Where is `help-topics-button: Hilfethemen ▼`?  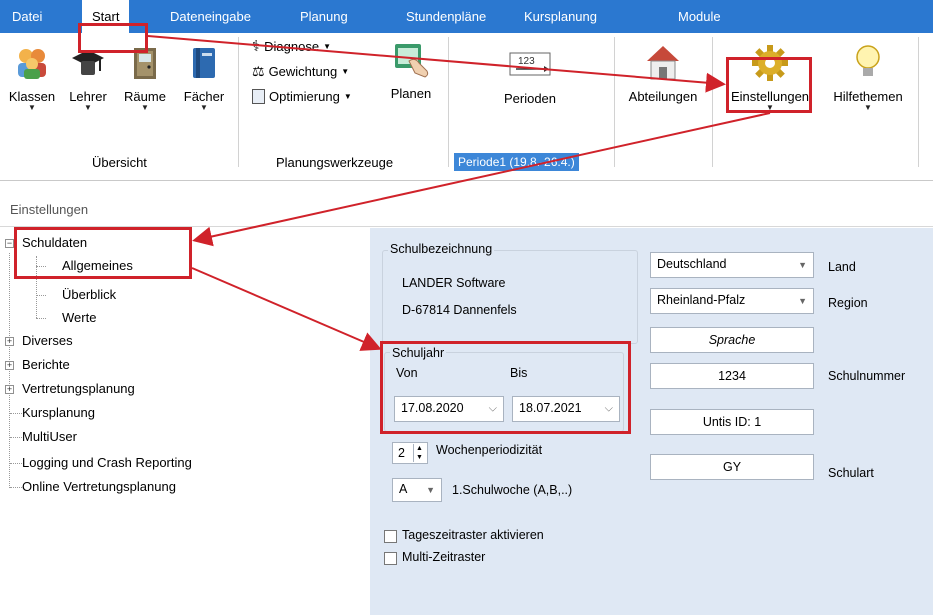
help-topics-button: Hilfethemen ▼ is located at coordinates (868, 77).